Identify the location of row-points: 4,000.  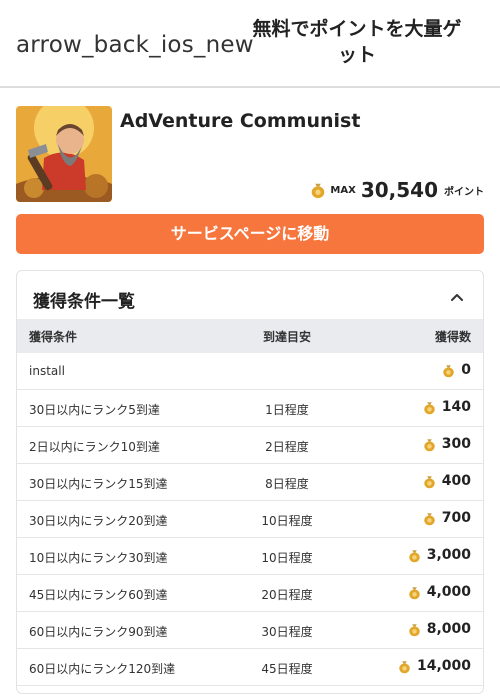
(439, 592).